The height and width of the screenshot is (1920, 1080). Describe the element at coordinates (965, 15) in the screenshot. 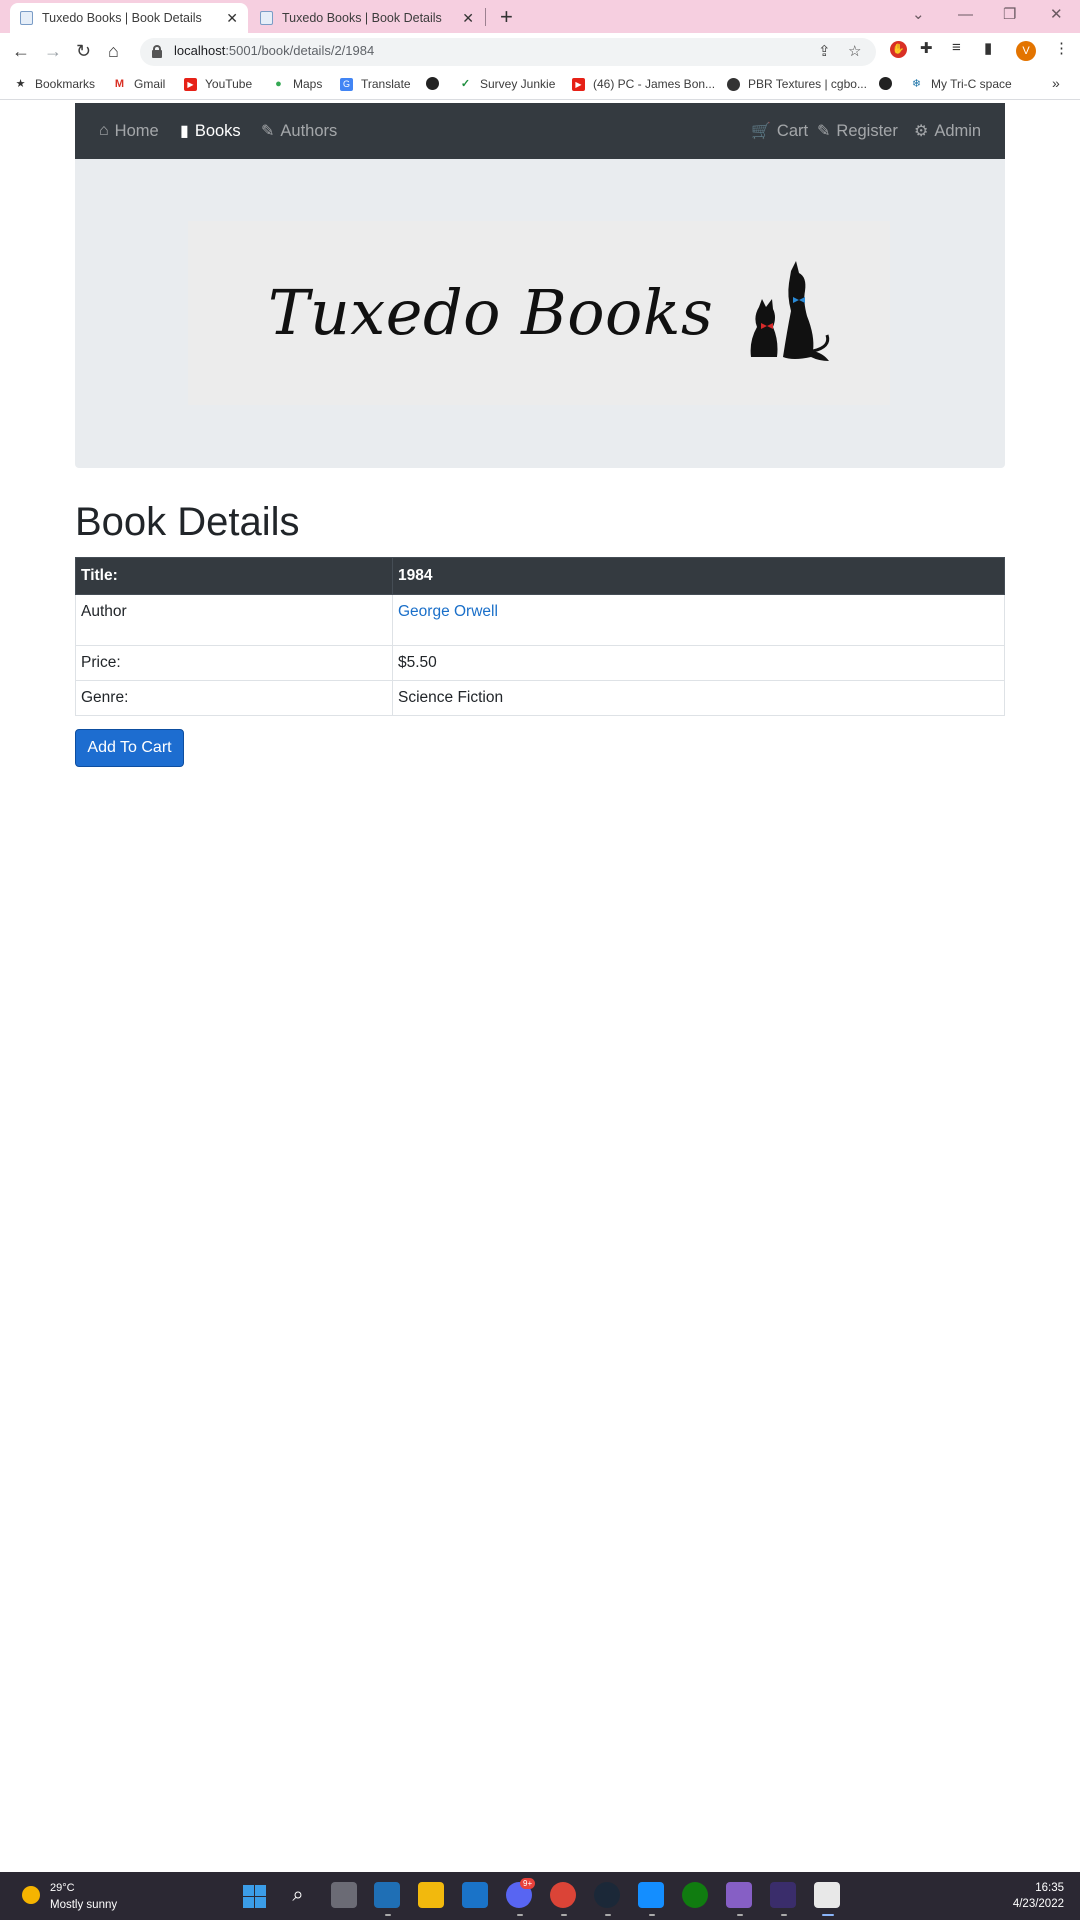

I see `minimize-icon: —` at that location.